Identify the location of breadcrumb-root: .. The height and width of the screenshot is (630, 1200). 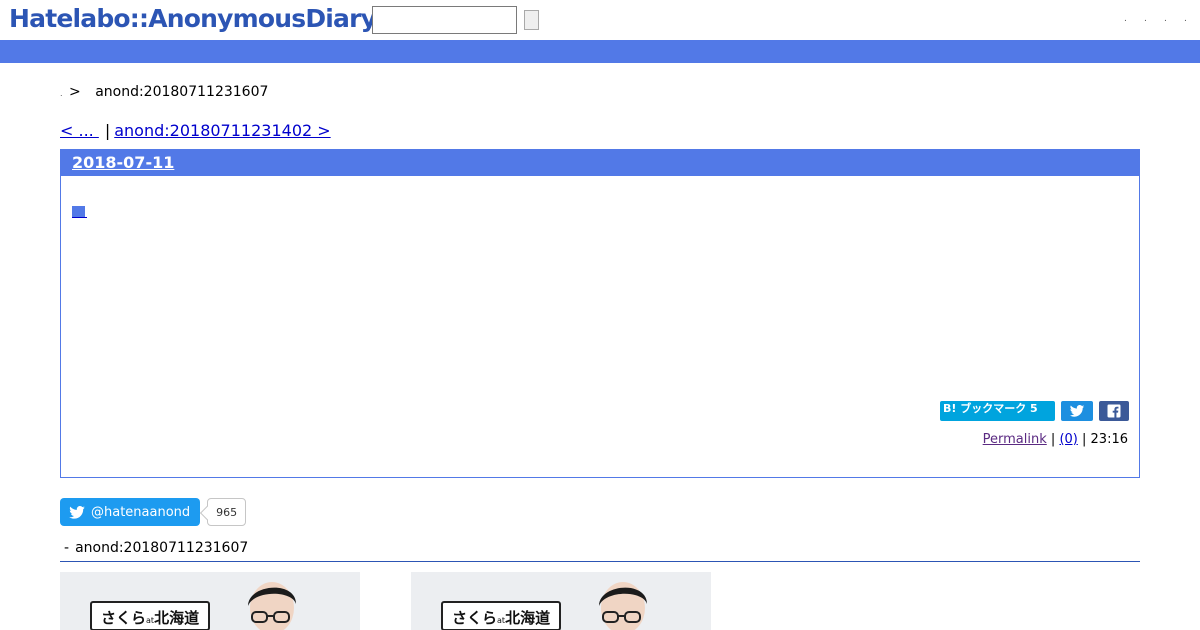
(61, 93).